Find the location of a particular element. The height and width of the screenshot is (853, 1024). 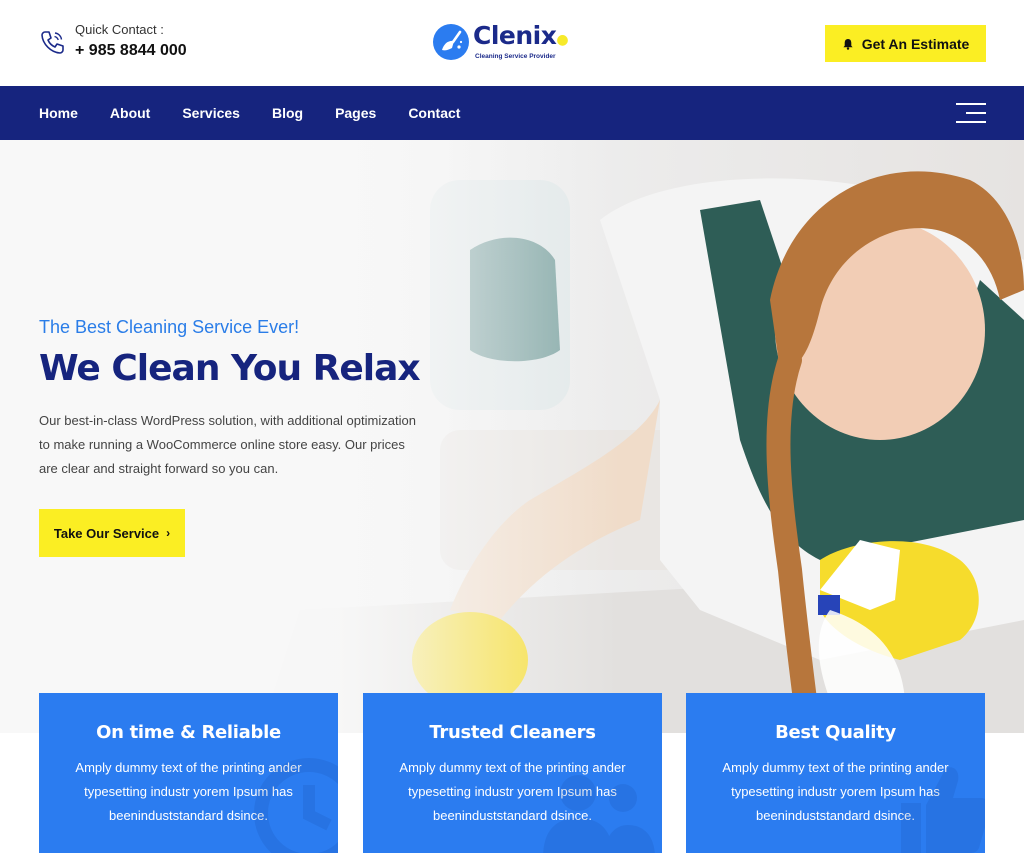

chevron-right-icon: › is located at coordinates (168, 533).